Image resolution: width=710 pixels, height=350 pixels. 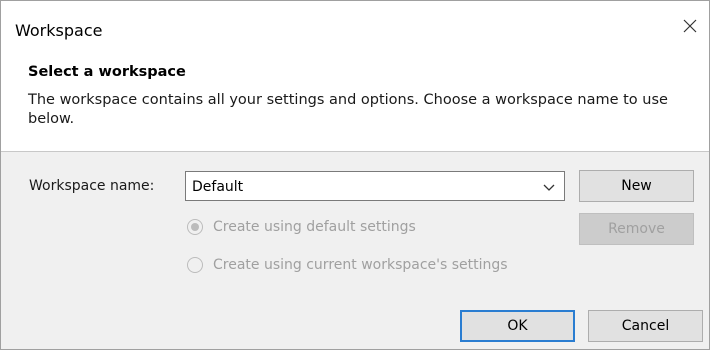 What do you see at coordinates (107, 72) in the screenshot?
I see `header-title: Select a workspace` at bounding box center [107, 72].